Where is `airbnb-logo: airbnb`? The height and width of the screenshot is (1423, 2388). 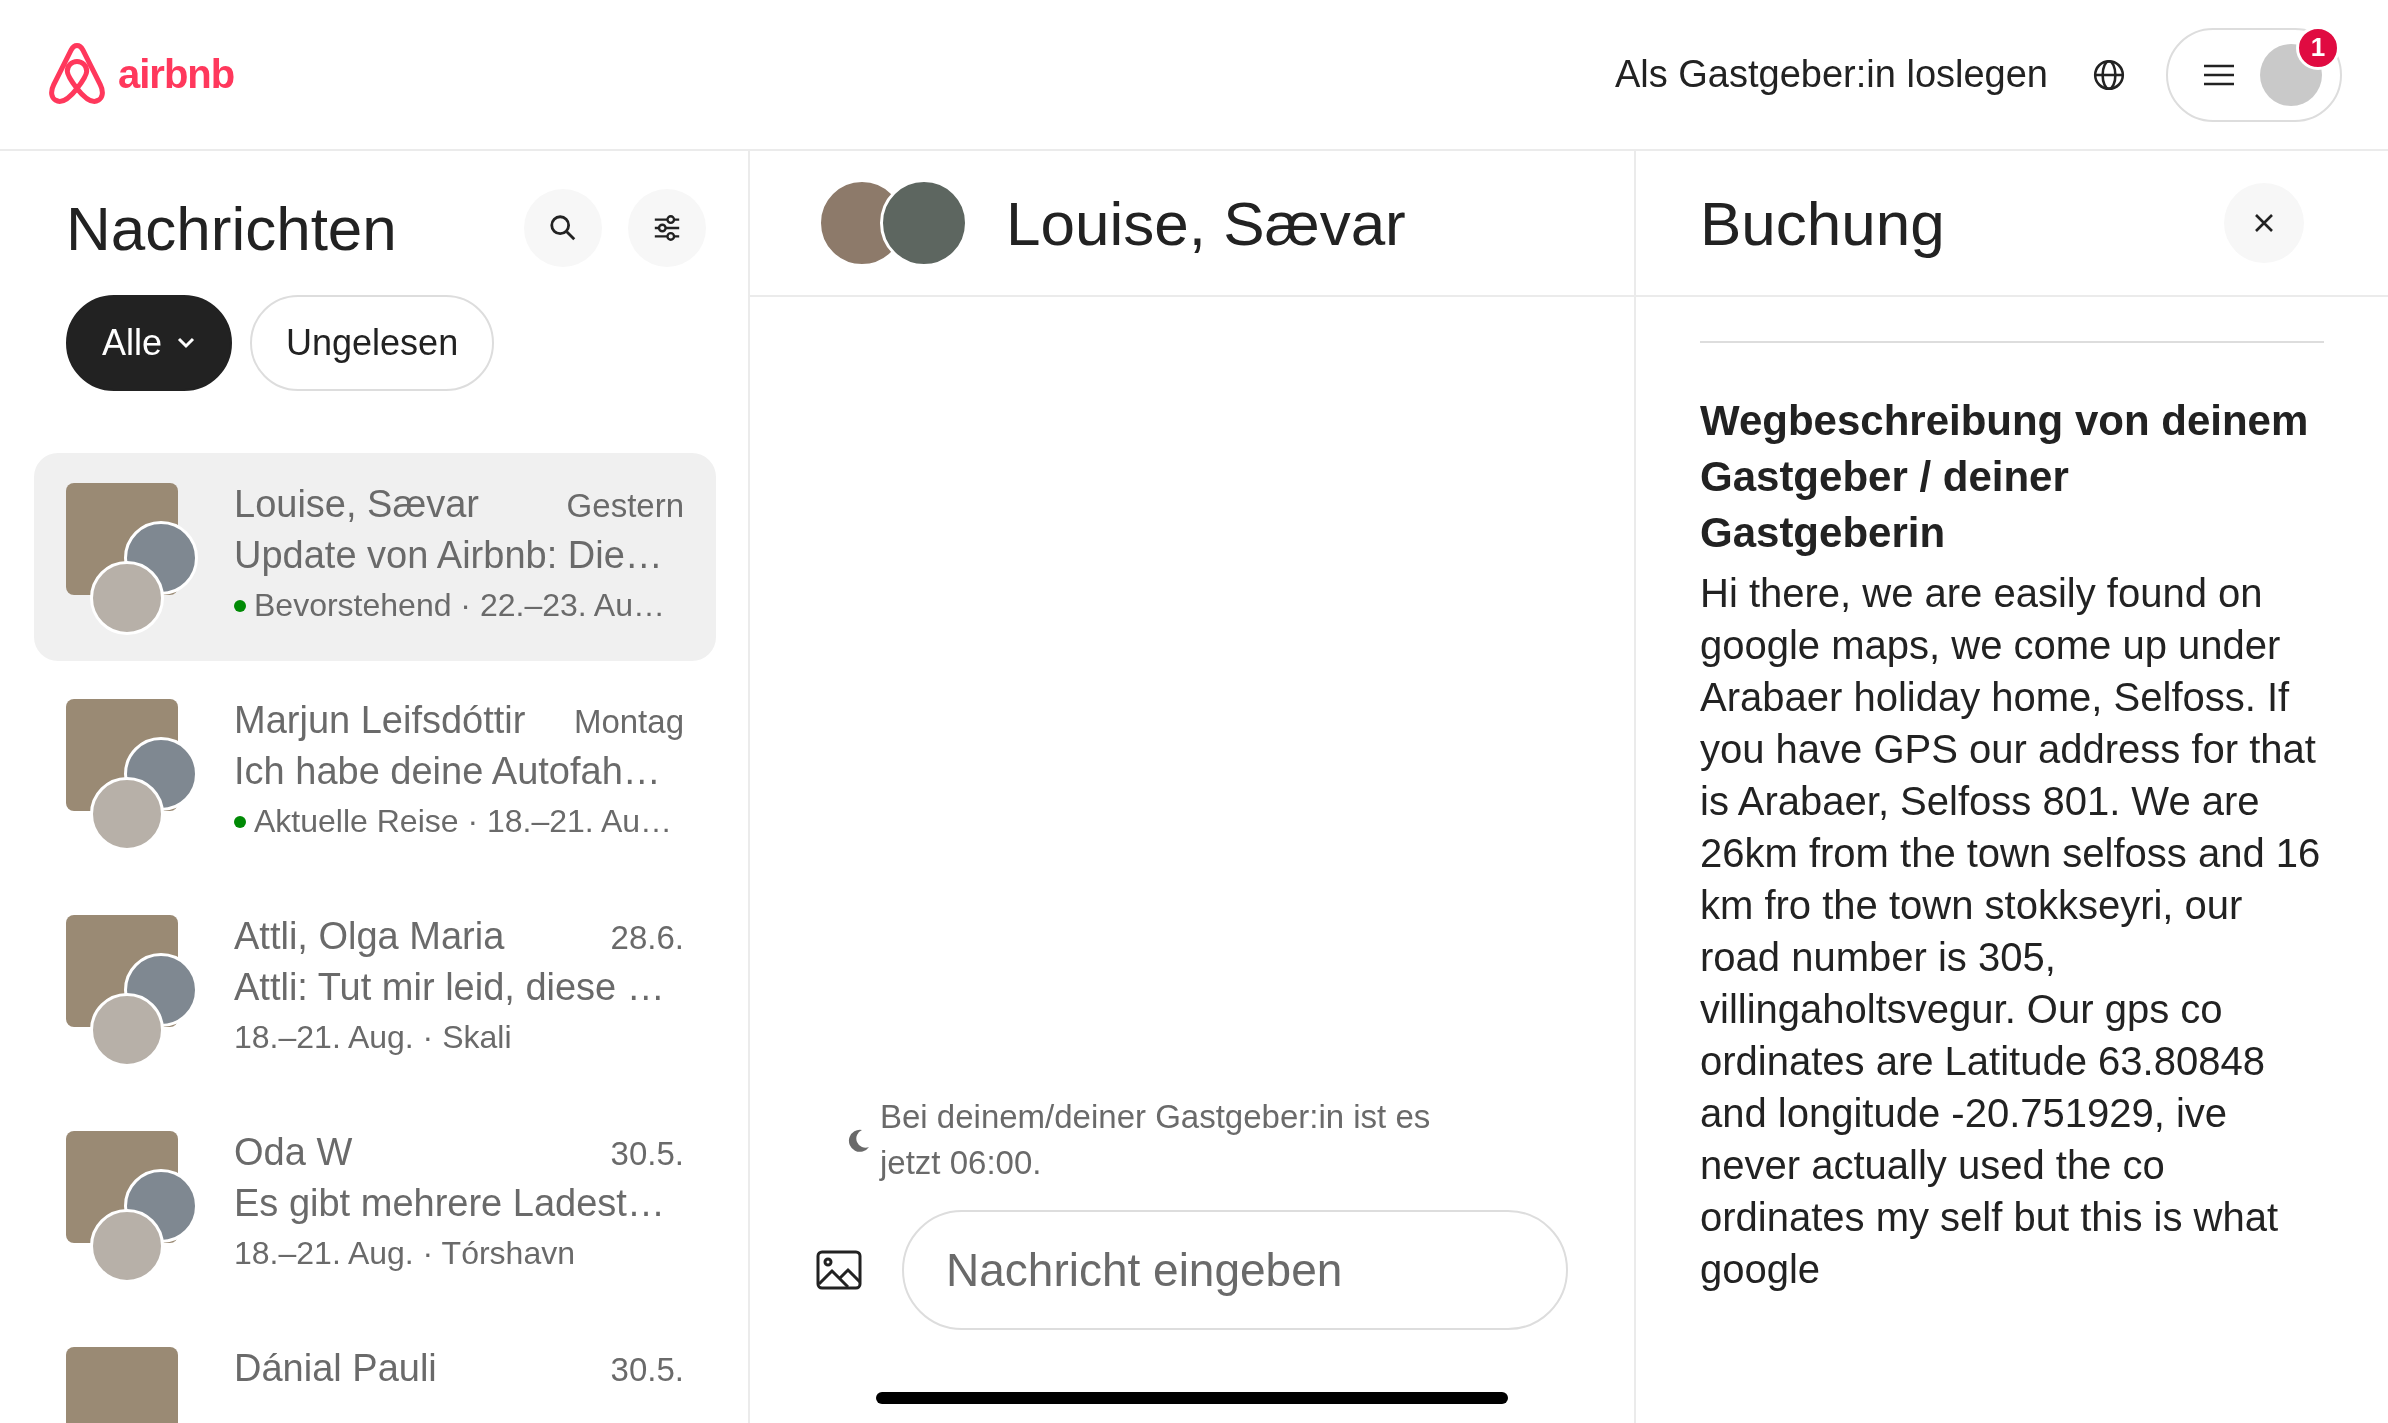
airbnb-logo: airbnb is located at coordinates (140, 74).